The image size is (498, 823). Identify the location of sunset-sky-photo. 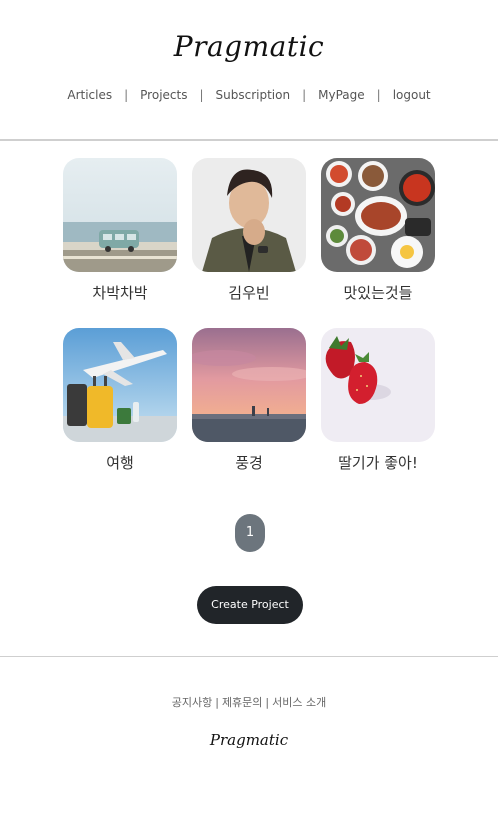
(249, 385).